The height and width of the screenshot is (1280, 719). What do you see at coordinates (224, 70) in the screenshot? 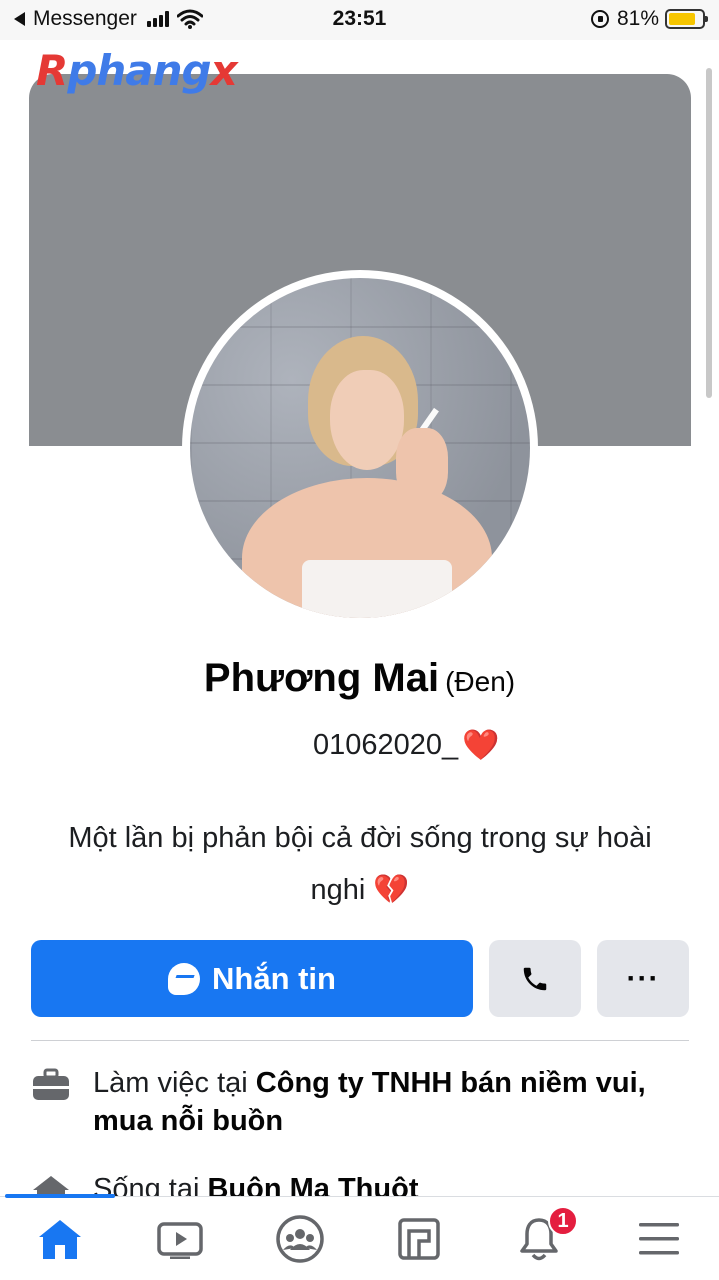
I see `watermark-part-3: x` at bounding box center [224, 70].